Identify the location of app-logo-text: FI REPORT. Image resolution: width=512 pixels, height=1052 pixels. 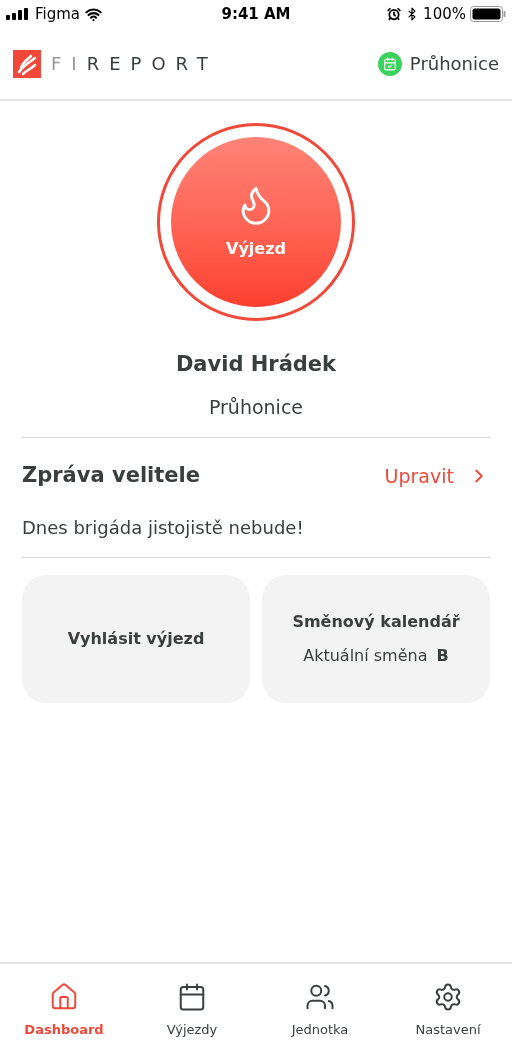
(134, 64).